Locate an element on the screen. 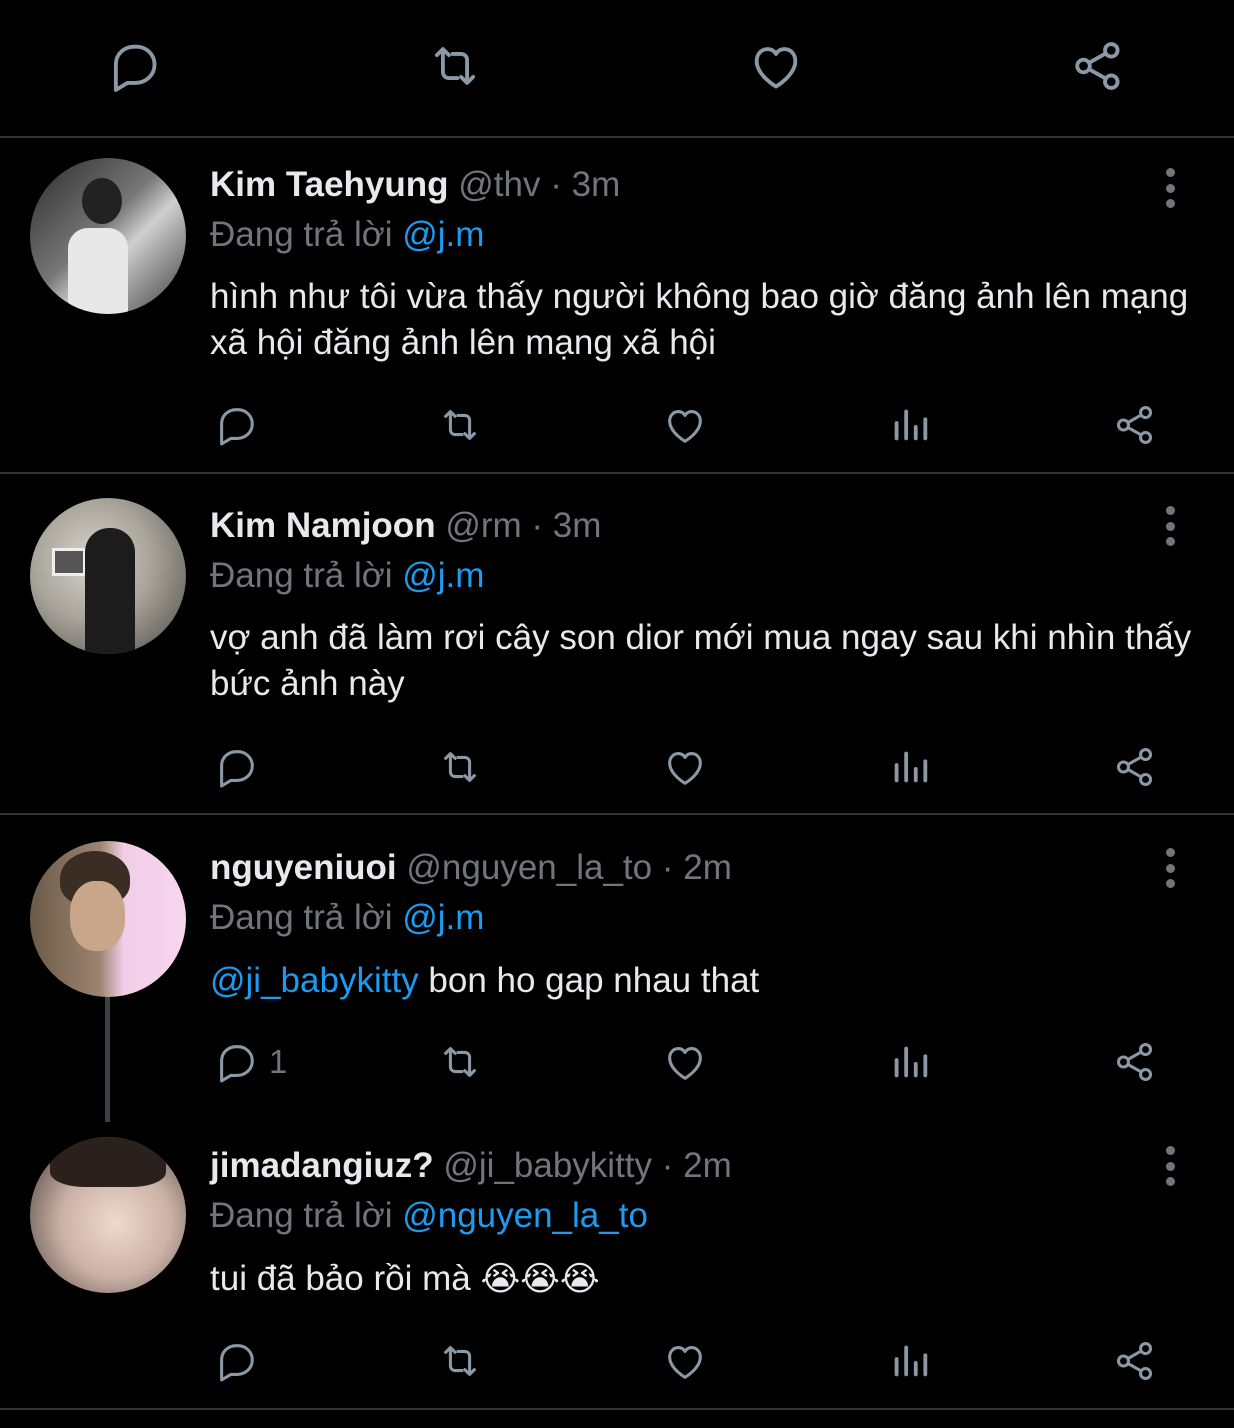  tweet-header: nguyeniuoi @nguyen_la_to · 2m is located at coordinates (471, 868).